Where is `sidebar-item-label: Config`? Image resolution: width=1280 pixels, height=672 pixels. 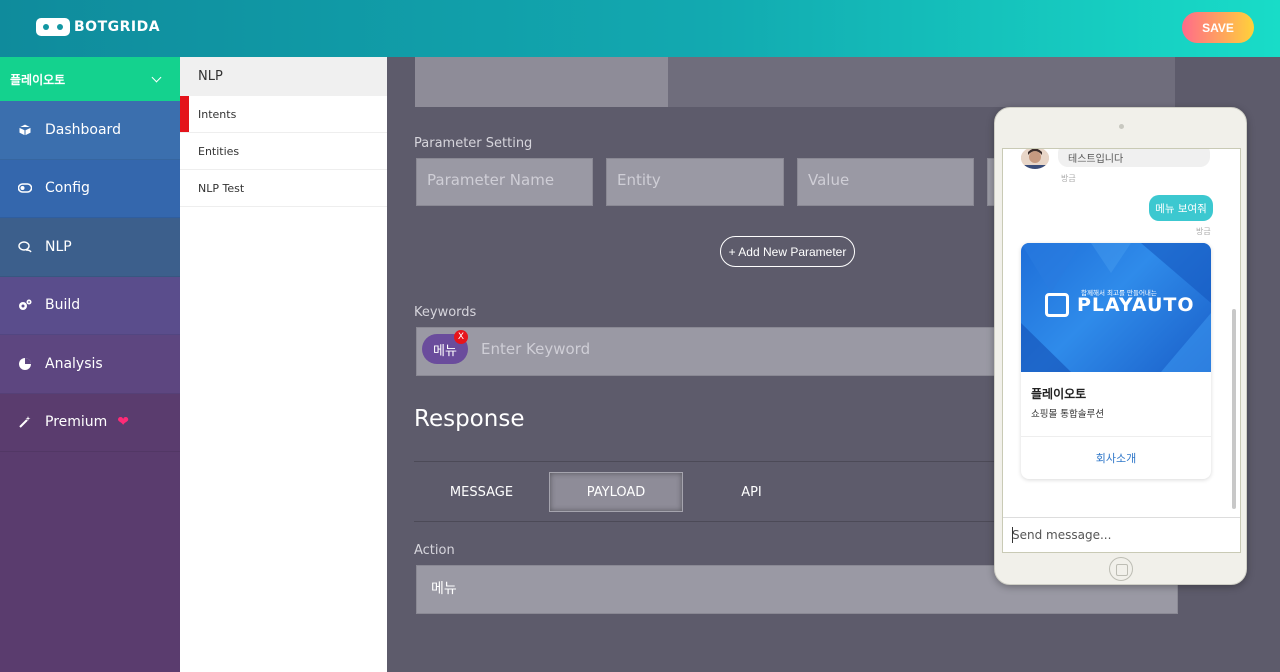
sidebar-item-label: Config is located at coordinates (67, 188).